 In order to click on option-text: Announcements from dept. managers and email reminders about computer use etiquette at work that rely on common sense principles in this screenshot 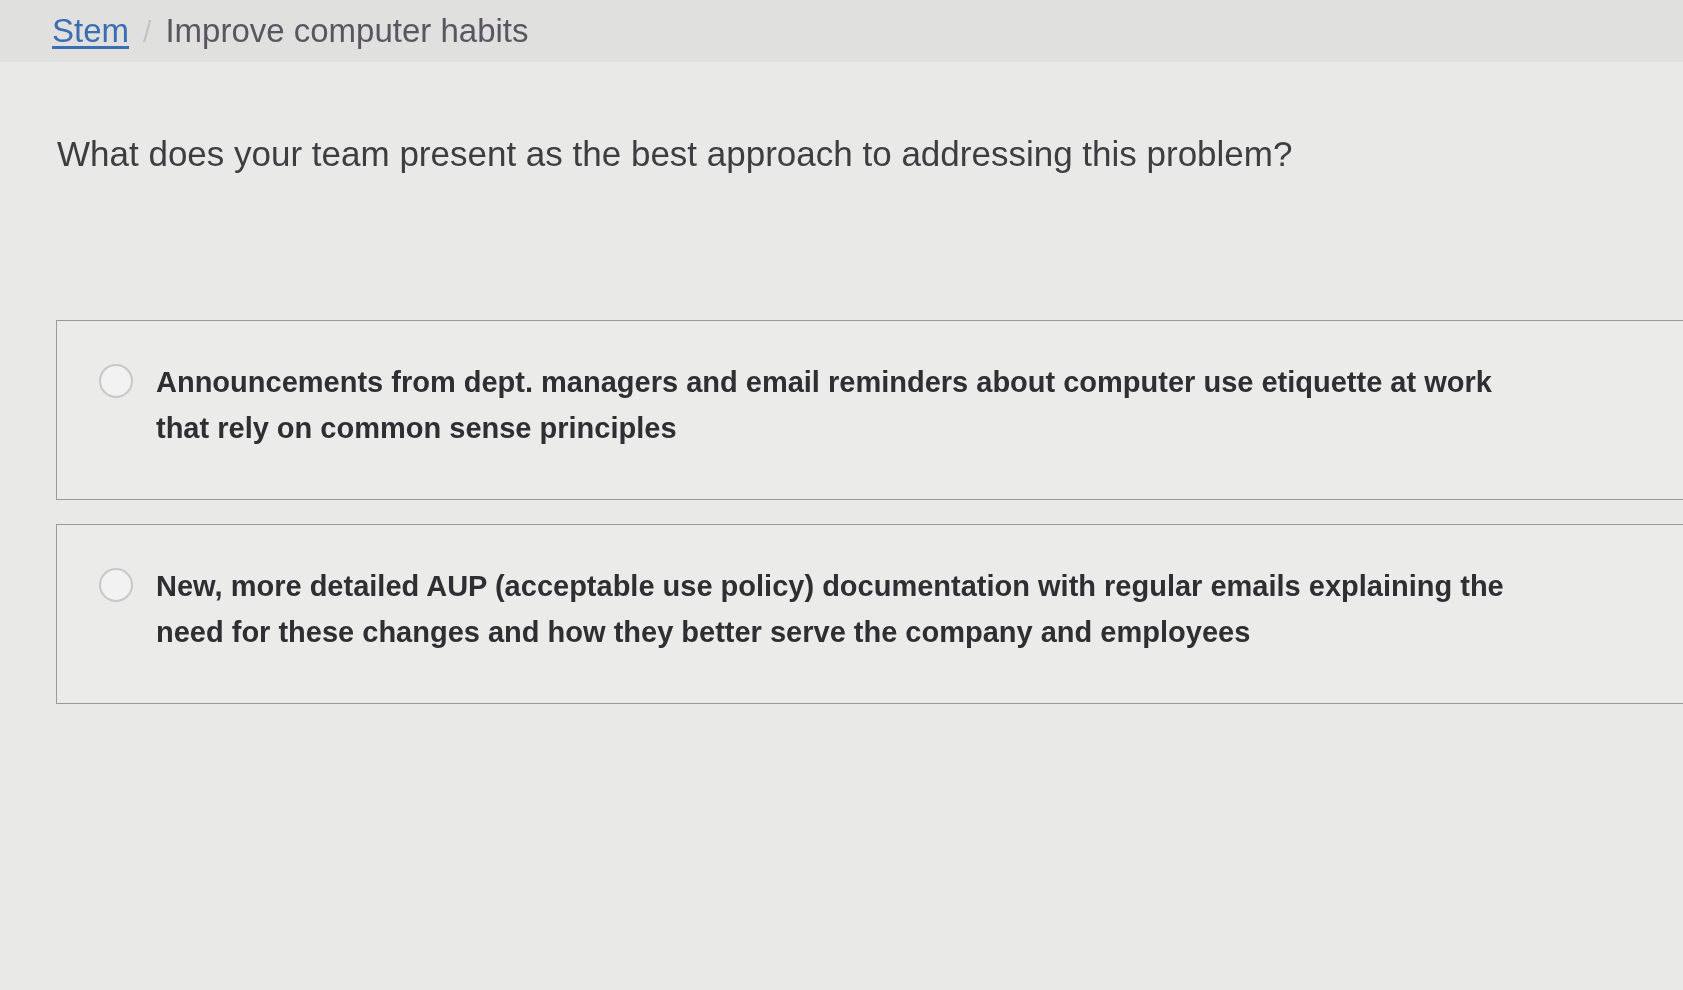, I will do `click(824, 405)`.